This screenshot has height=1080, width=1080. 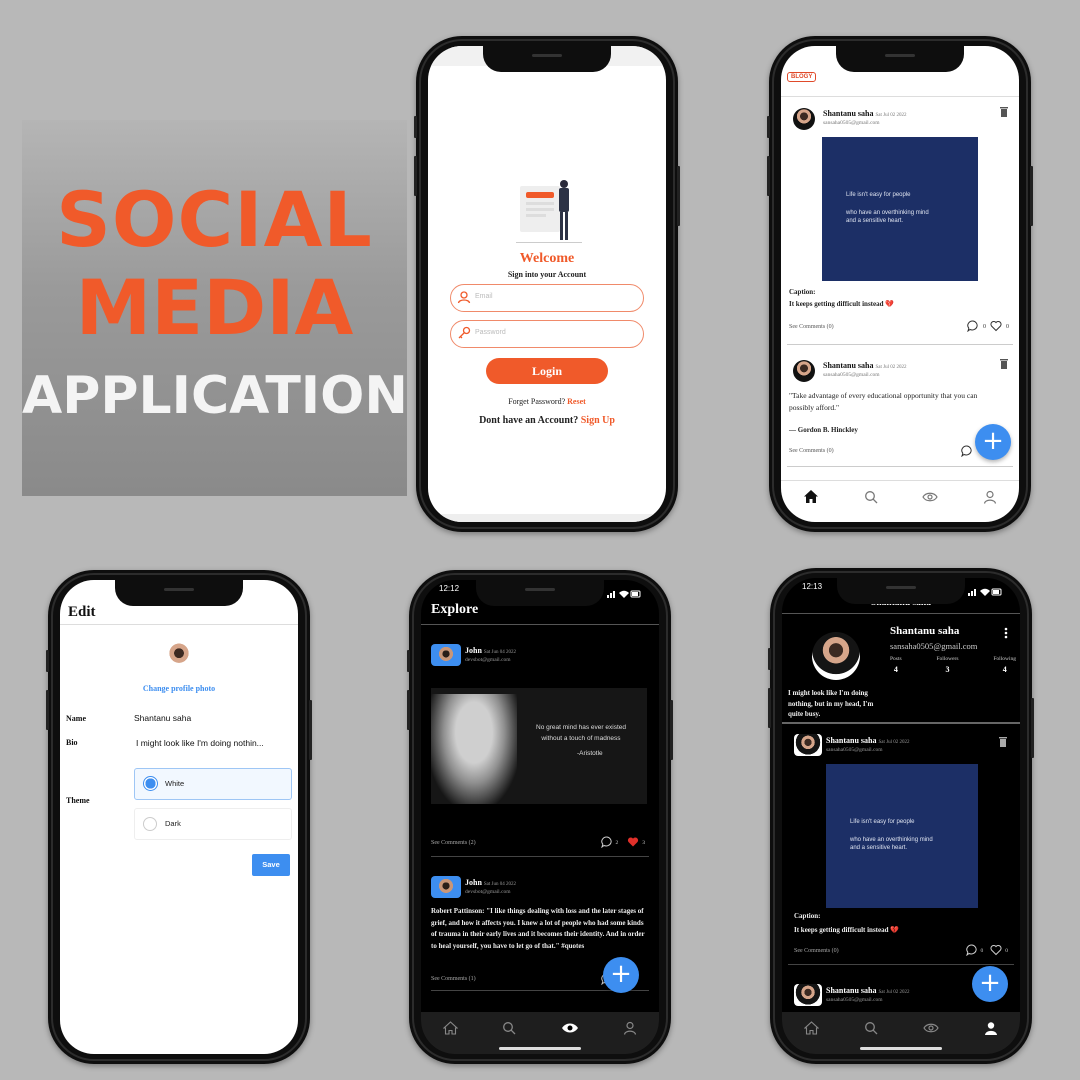 I want to click on status-time: 12:13, so click(x=812, y=586).